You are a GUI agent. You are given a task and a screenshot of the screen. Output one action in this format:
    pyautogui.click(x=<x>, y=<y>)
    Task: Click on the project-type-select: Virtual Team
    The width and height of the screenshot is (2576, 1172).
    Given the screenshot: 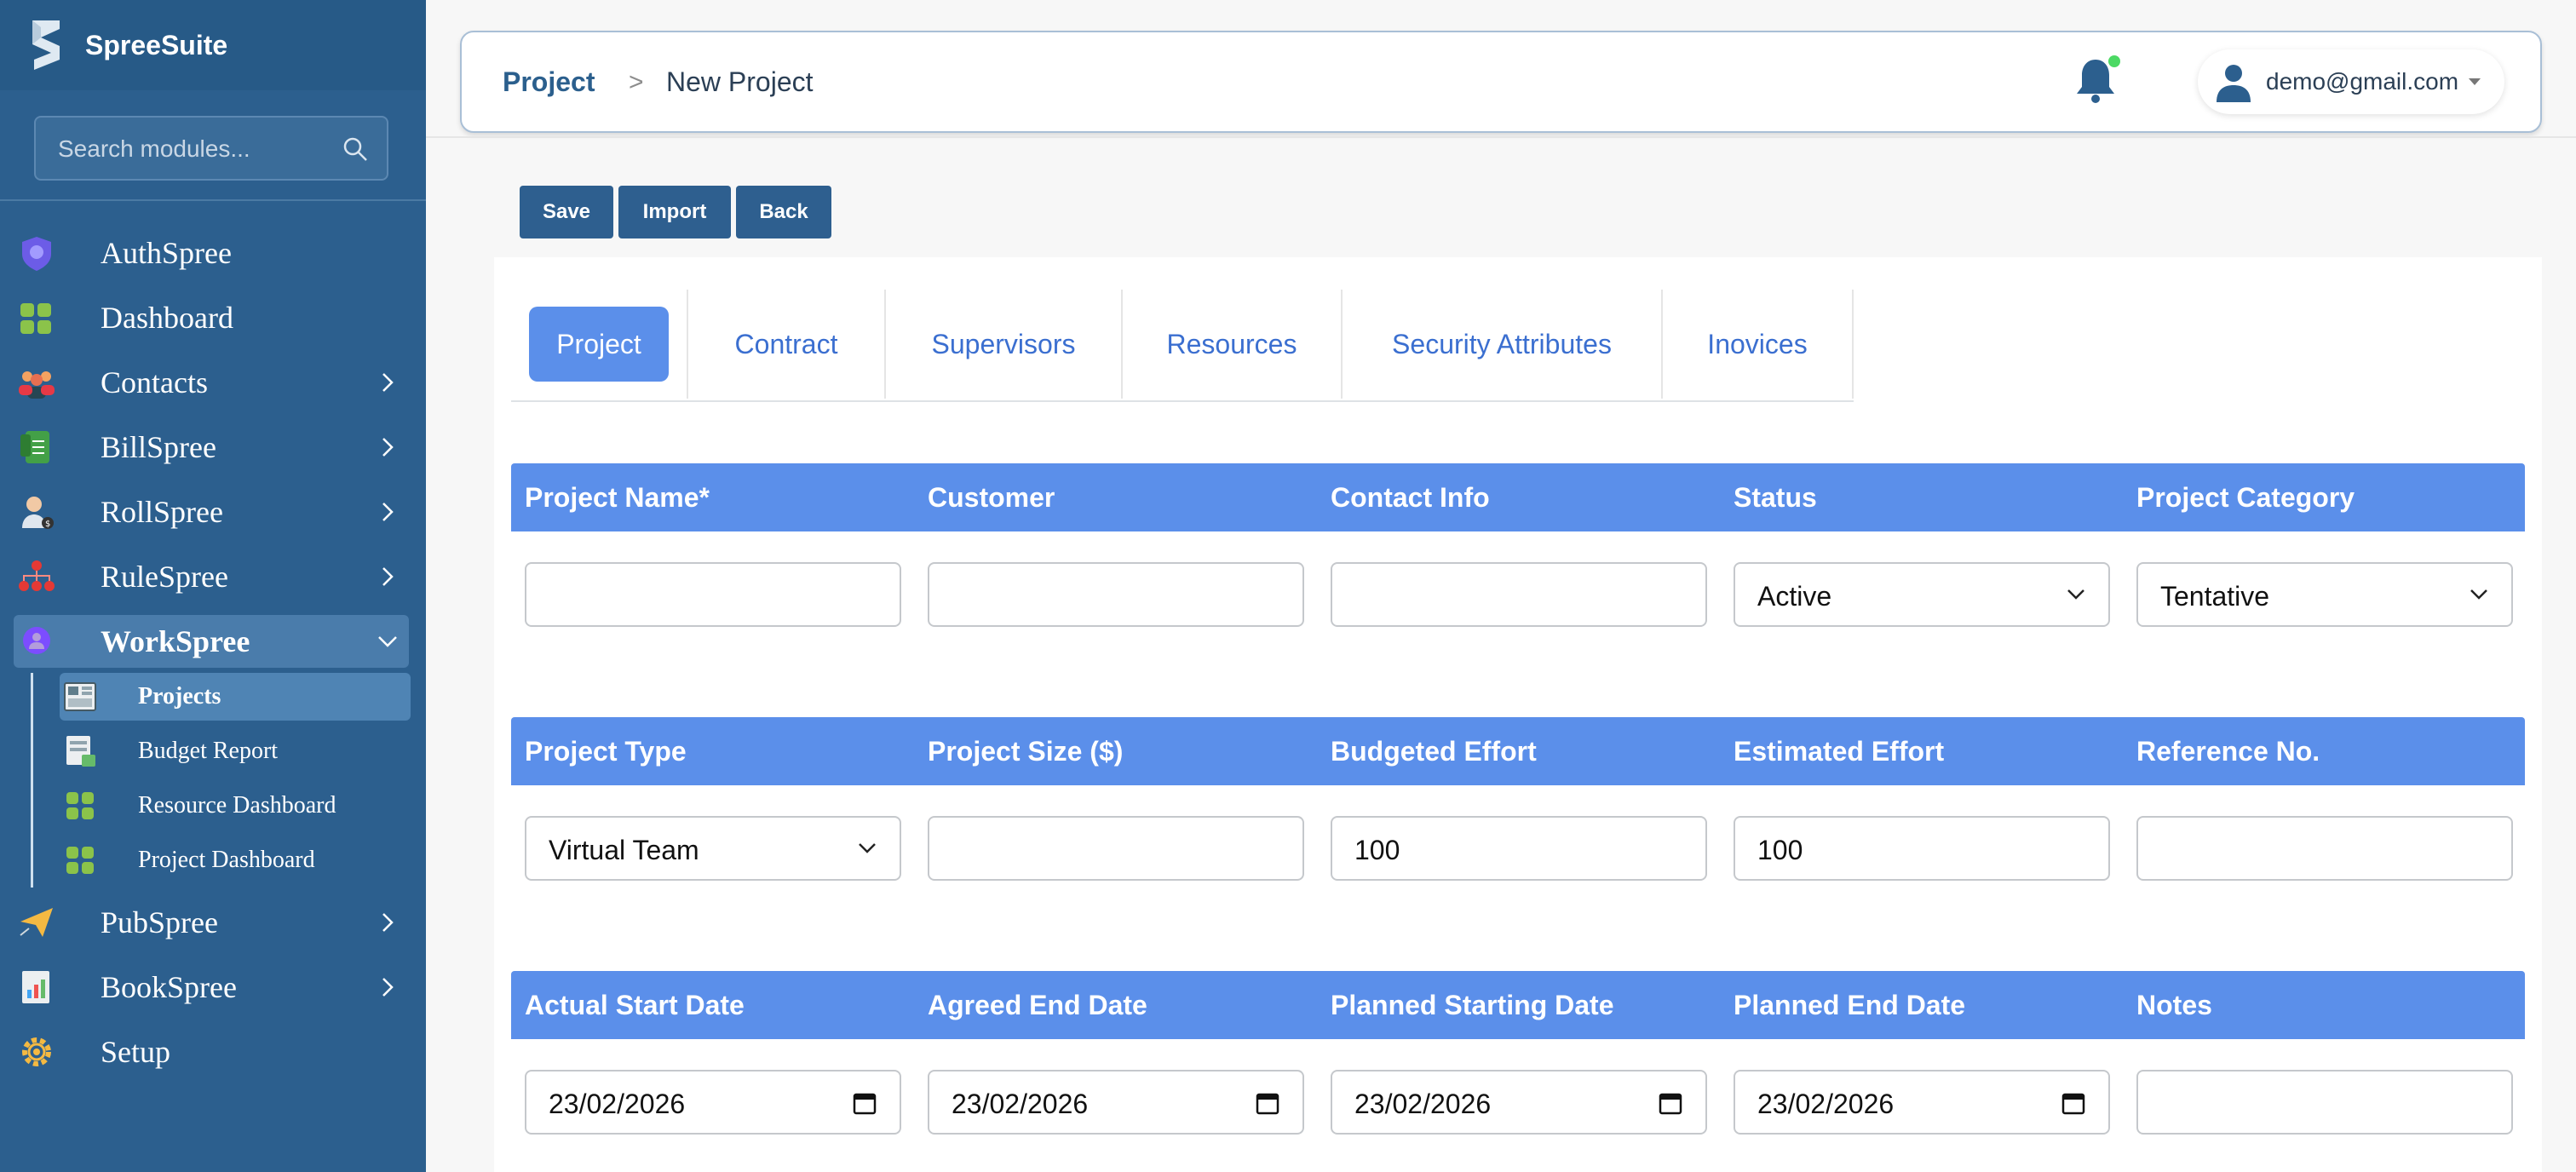 What is the action you would take?
    pyautogui.click(x=713, y=848)
    